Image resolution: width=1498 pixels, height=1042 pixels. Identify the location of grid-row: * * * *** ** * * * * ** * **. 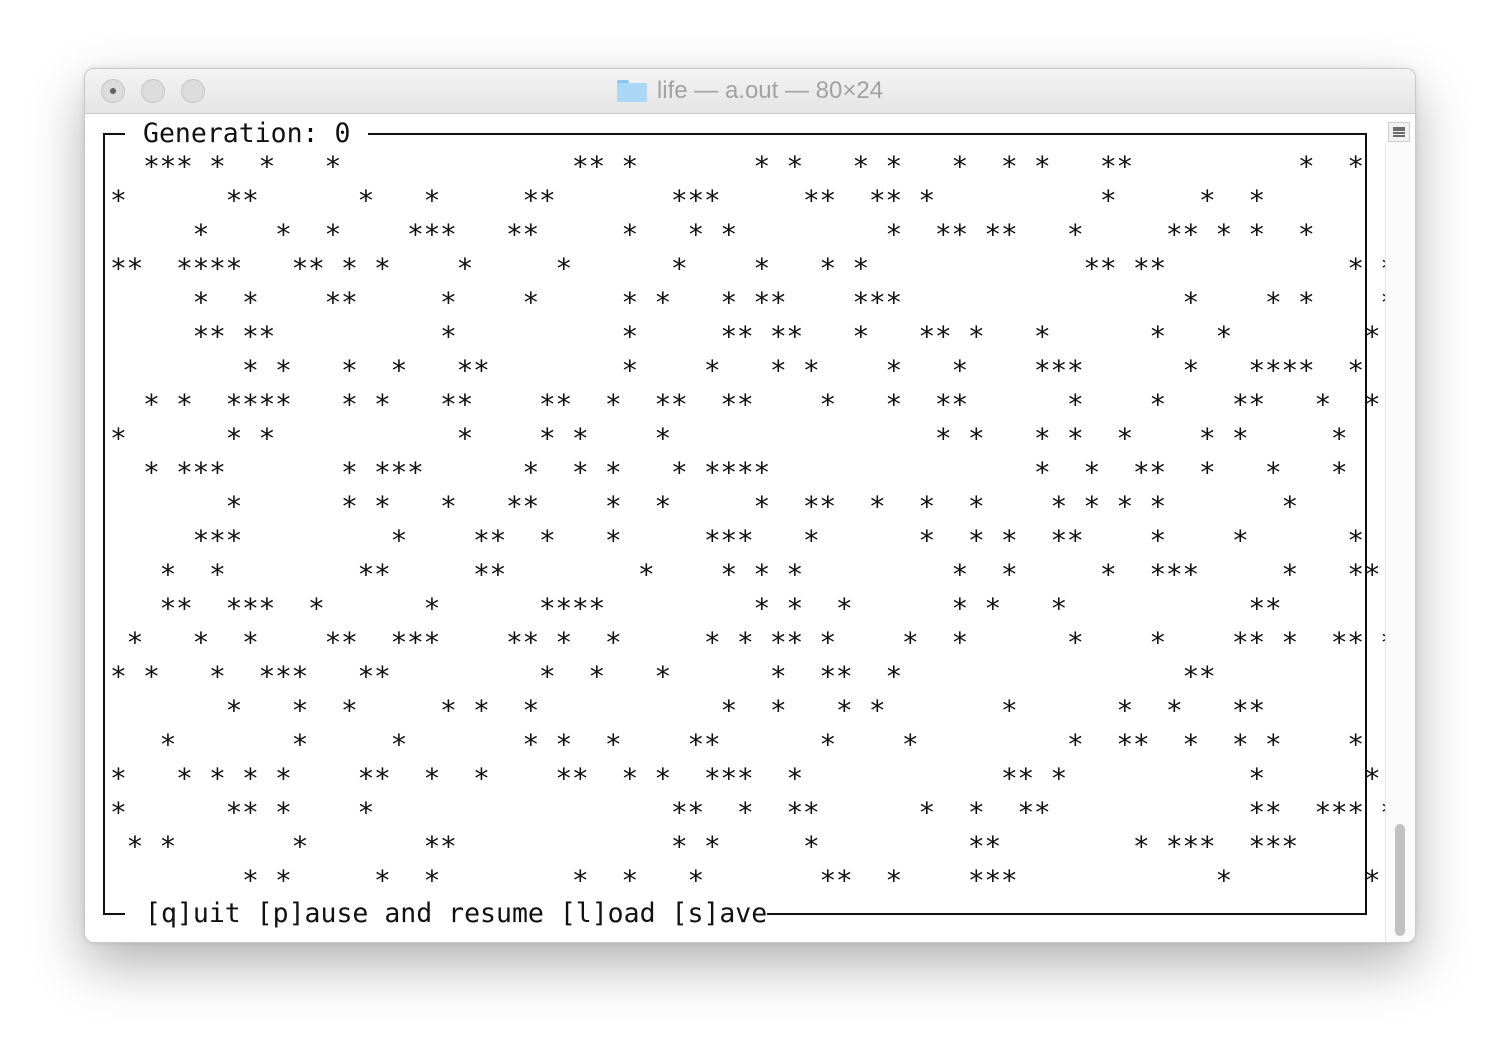
(663, 676).